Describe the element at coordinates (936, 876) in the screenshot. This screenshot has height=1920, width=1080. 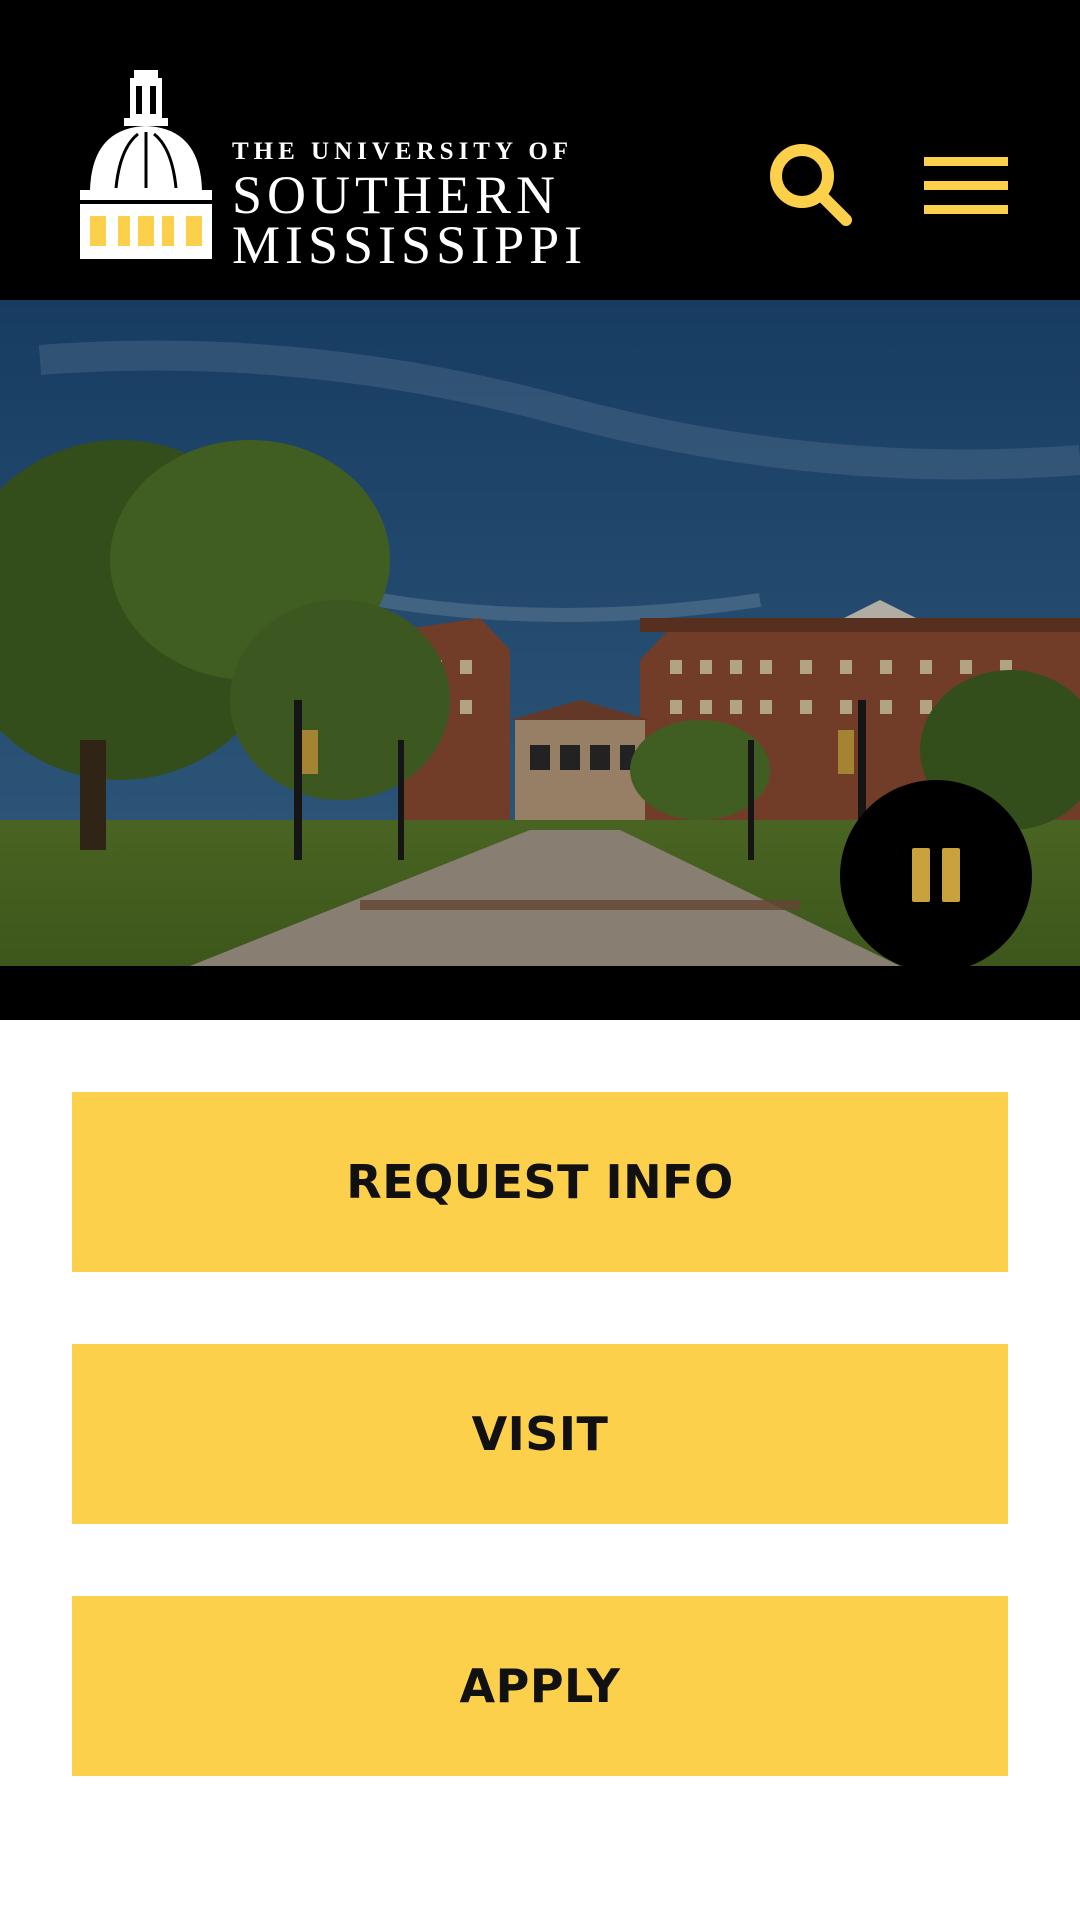
I see `pause-slideshow-button` at that location.